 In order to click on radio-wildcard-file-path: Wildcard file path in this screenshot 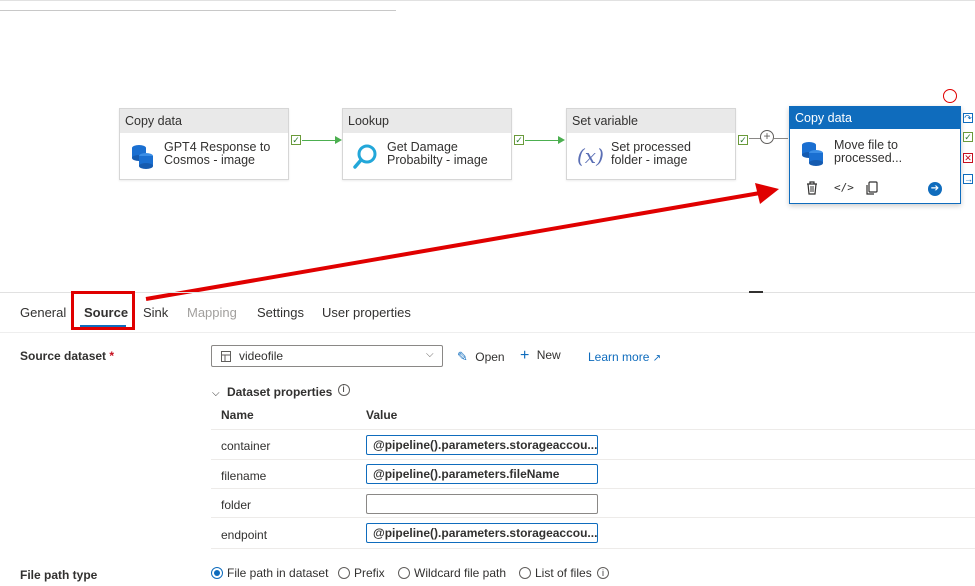, I will do `click(452, 573)`.